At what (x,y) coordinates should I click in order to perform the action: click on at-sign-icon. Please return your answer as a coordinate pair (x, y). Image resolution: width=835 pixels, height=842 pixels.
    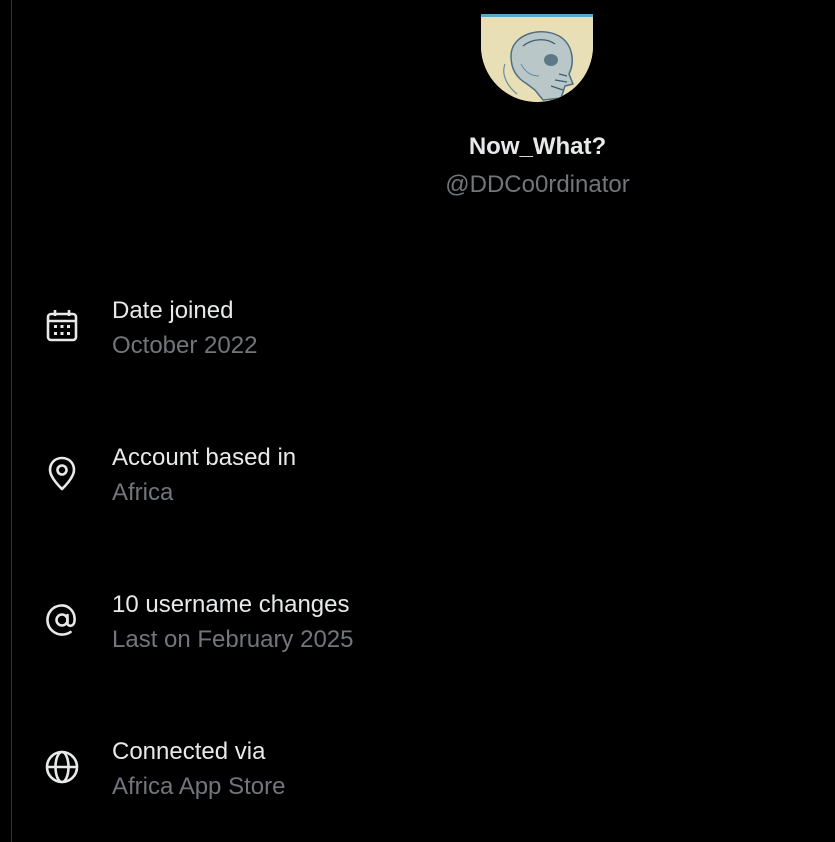
    Looking at the image, I should click on (62, 620).